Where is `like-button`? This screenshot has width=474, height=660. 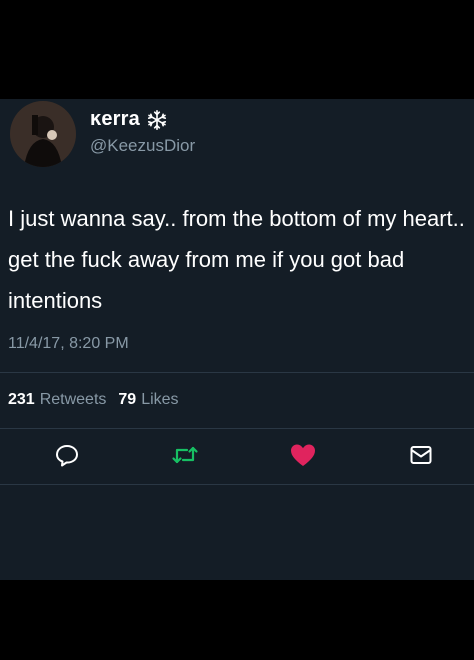 like-button is located at coordinates (303, 455).